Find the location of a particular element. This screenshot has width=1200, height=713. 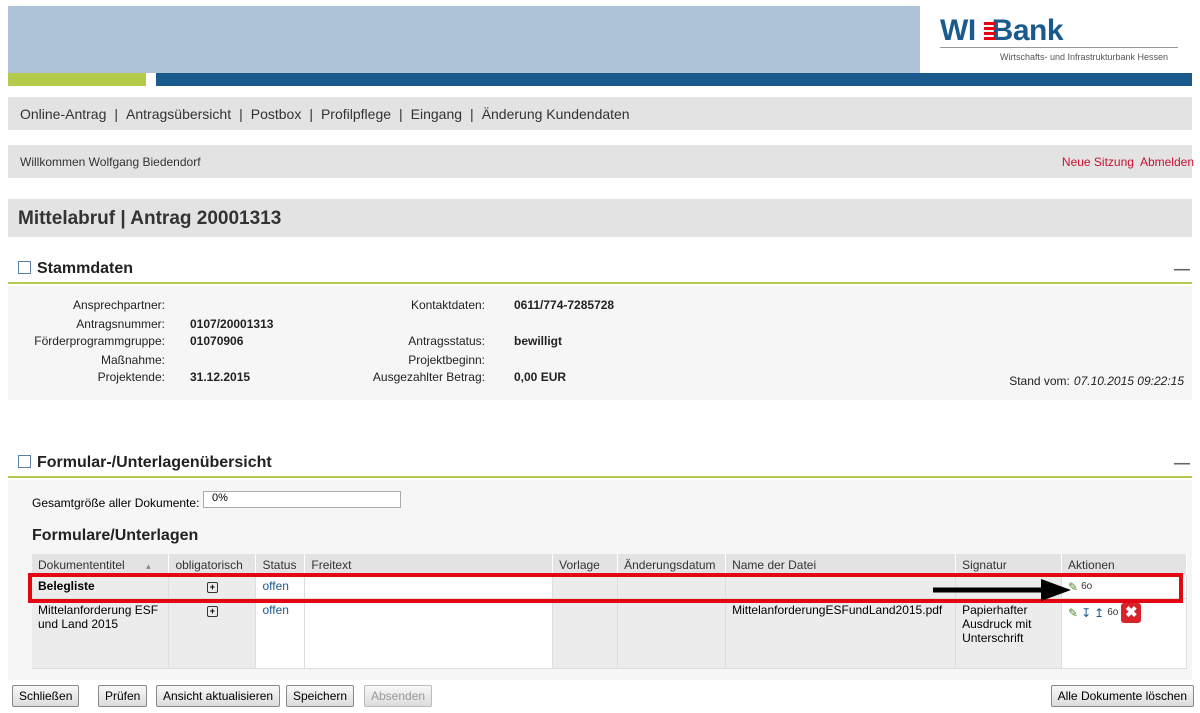

size-label: Gesamtgröße aller Dokumente: is located at coordinates (116, 503).